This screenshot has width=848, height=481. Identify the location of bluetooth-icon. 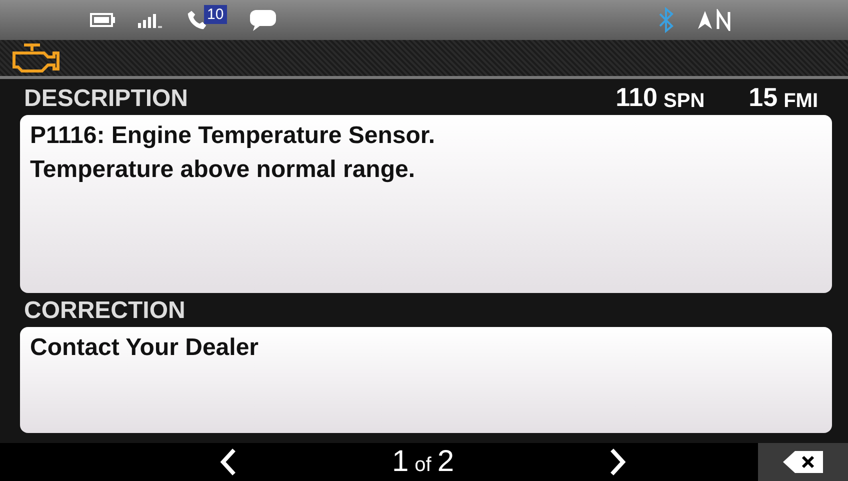
(666, 20).